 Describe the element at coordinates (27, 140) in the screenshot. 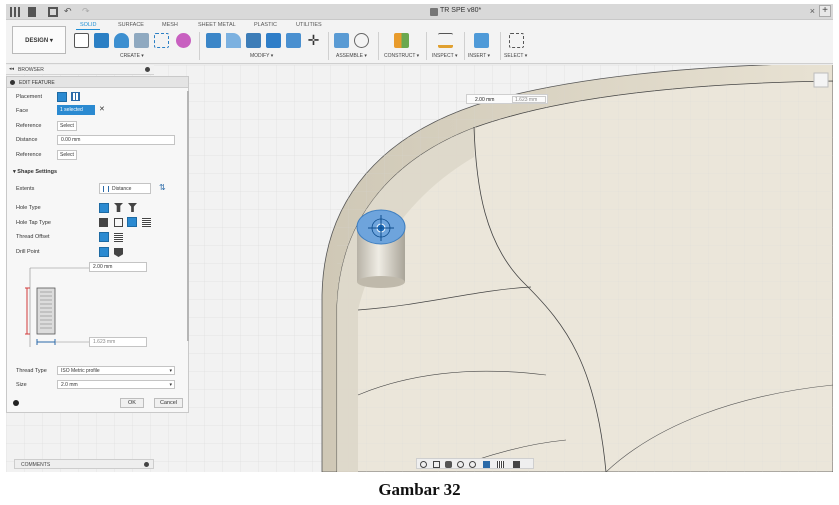

I see `distance-label: Distance` at that location.